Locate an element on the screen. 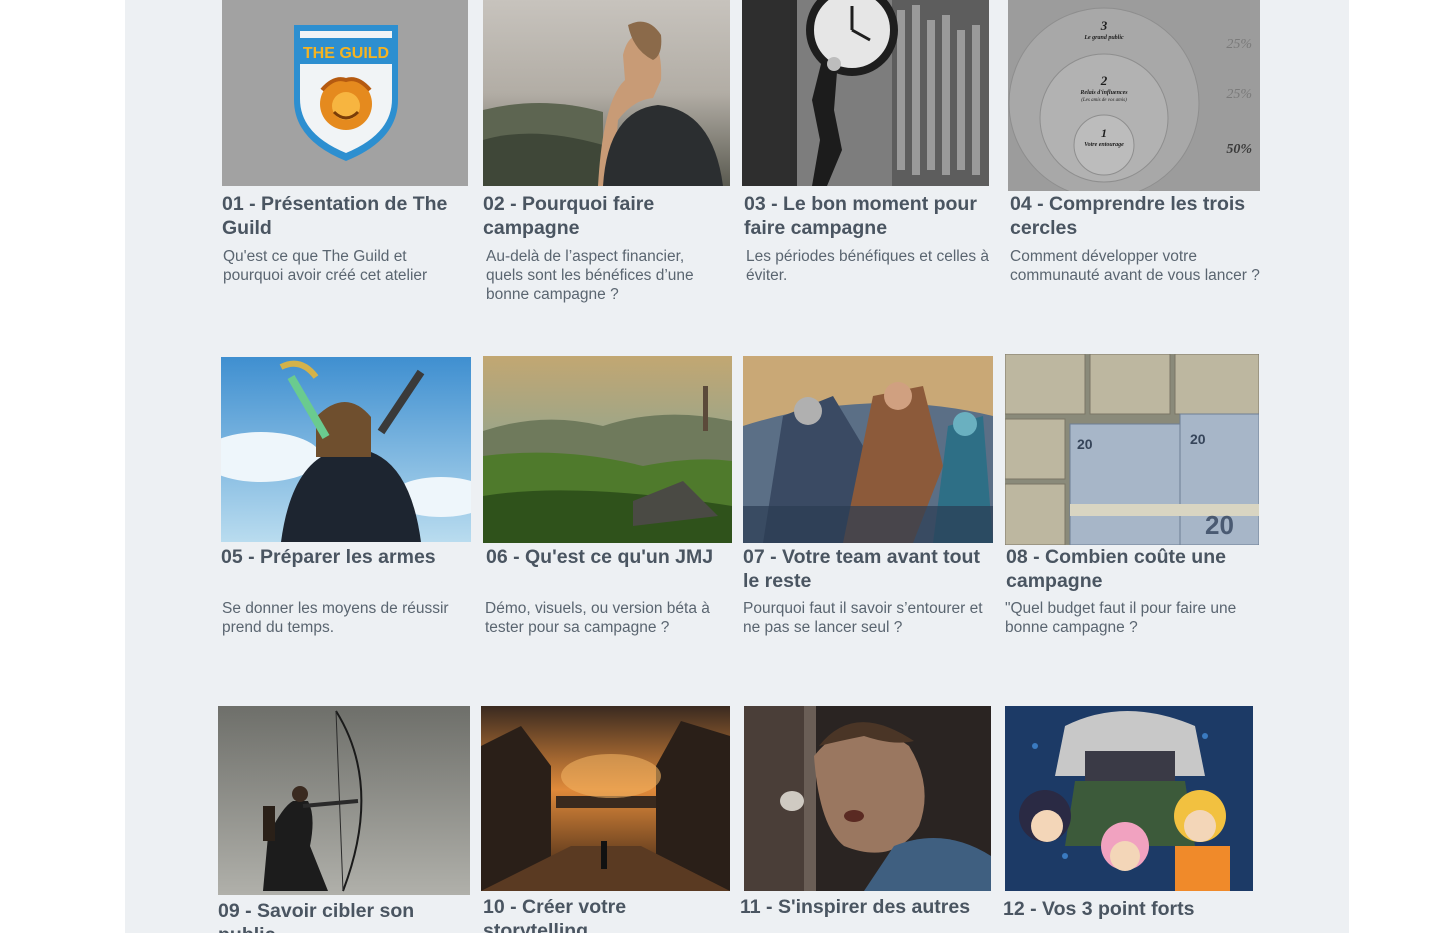 The width and height of the screenshot is (1442, 933). lesson-card-11: 11 - S'inspirer des autres is located at coordinates (869, 819).